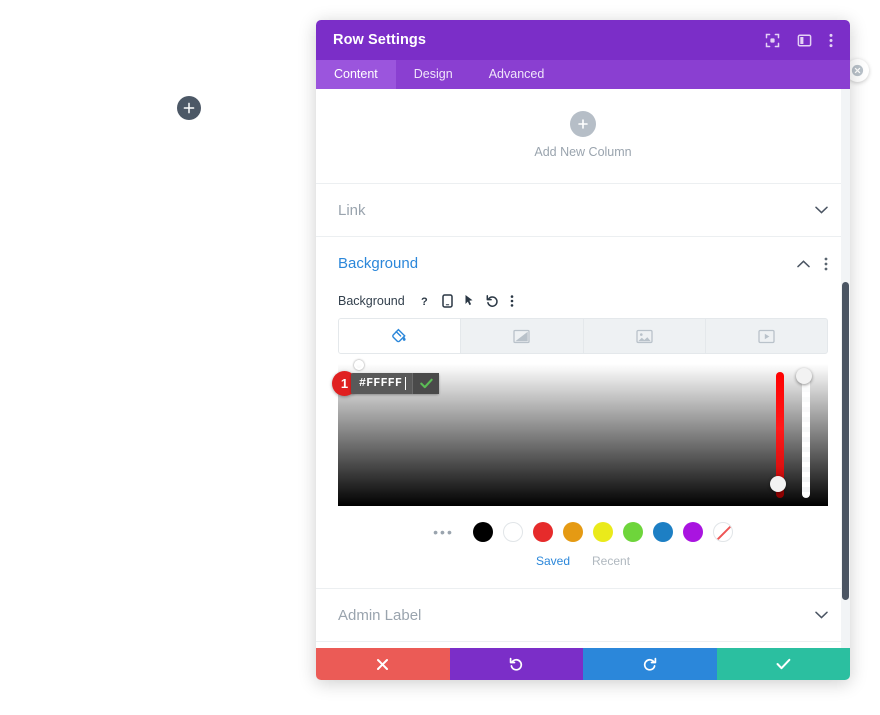 This screenshot has height=715, width=880. I want to click on cancel-button, so click(383, 664).